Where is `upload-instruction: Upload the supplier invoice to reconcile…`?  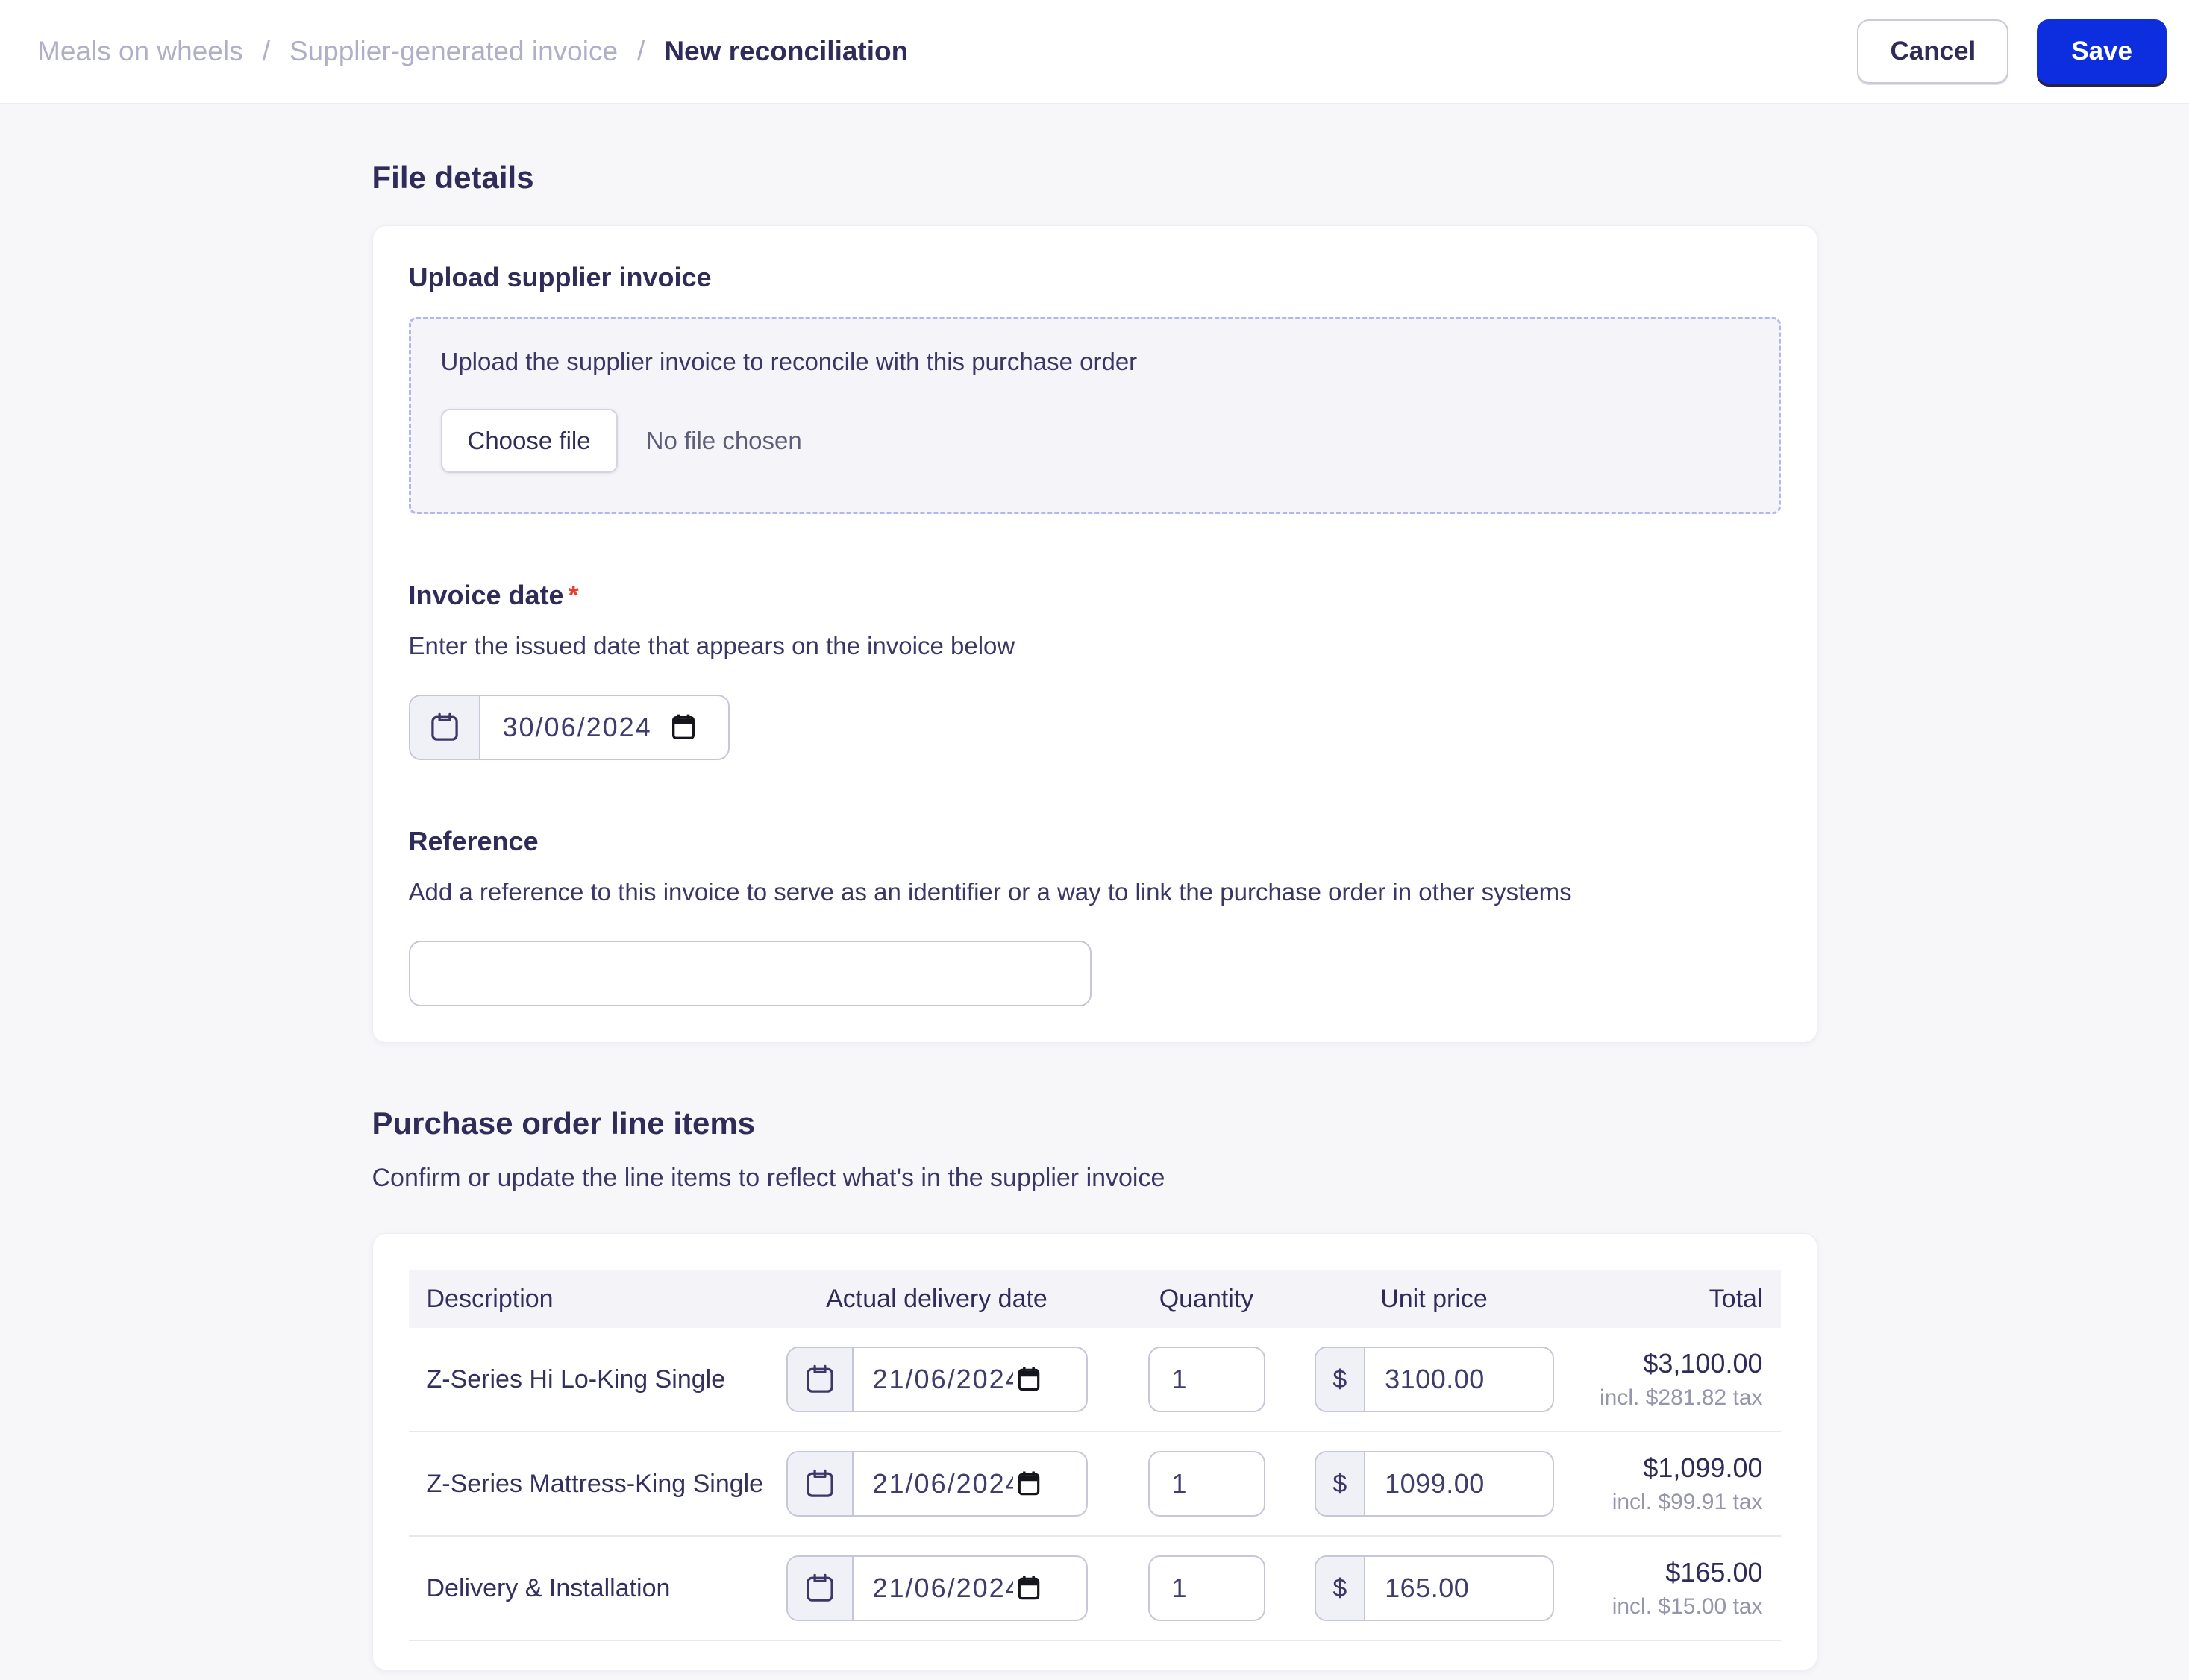
upload-instruction: Upload the supplier invoice to reconcile… is located at coordinates (789, 361).